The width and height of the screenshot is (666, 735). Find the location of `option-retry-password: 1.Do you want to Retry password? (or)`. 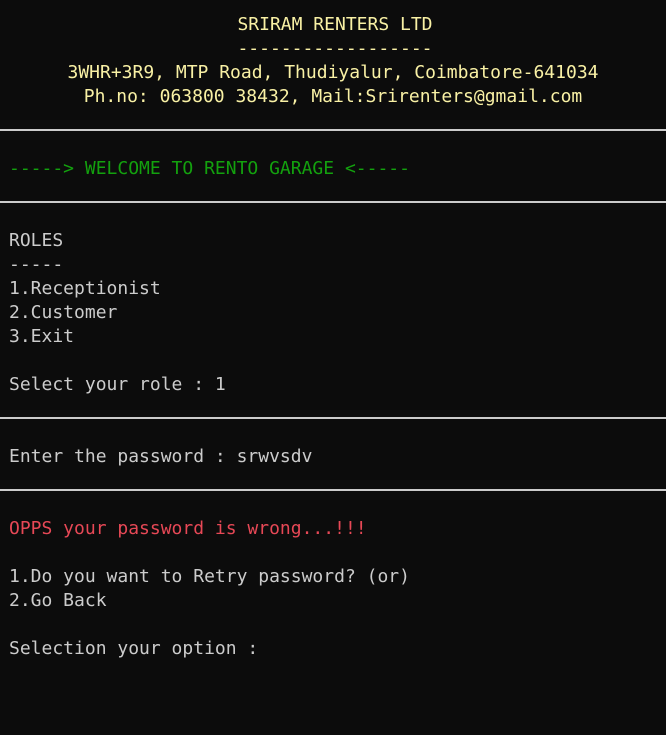

option-retry-password: 1.Do you want to Retry password? (or) is located at coordinates (209, 576).